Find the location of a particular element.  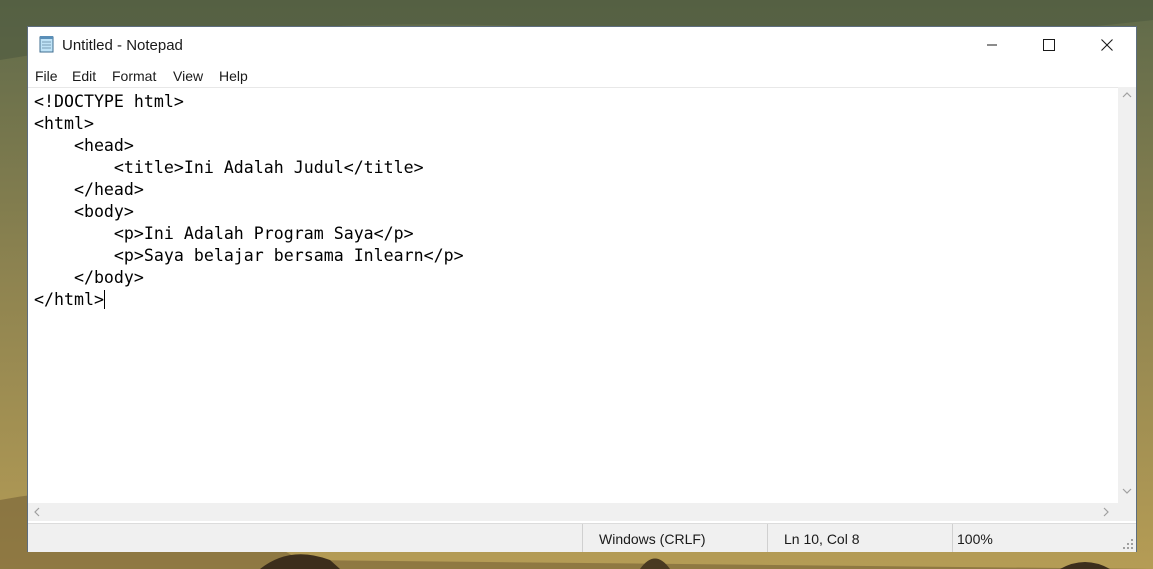

menu-help: Help is located at coordinates (233, 76).